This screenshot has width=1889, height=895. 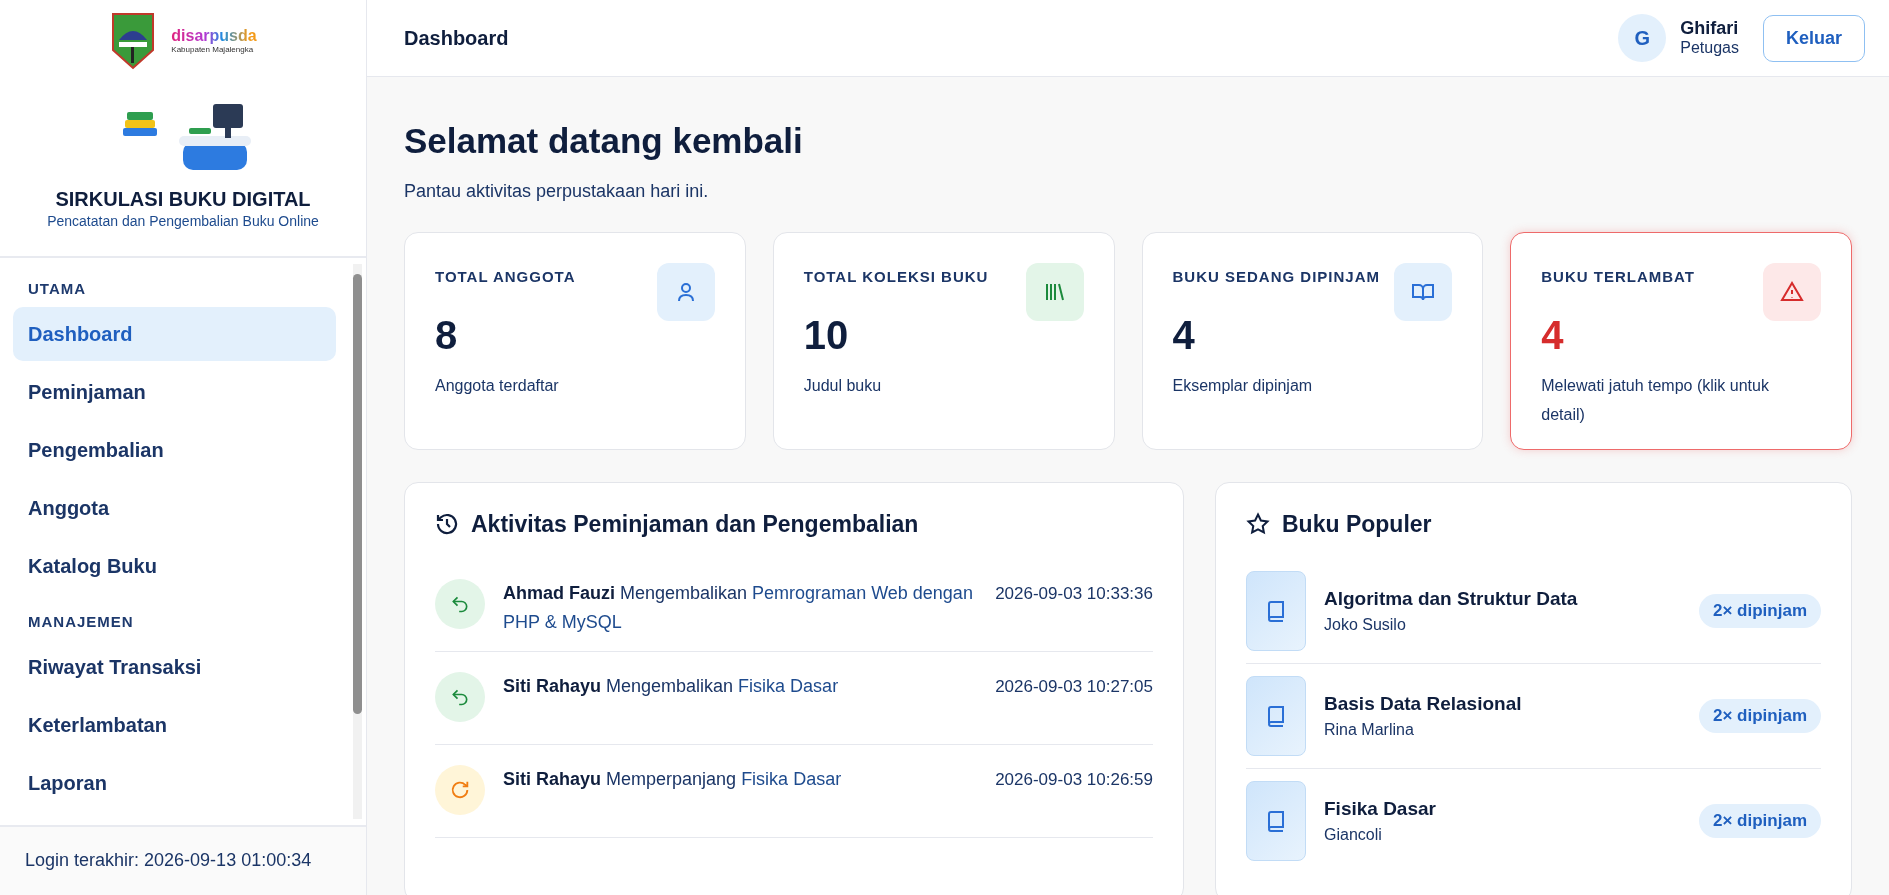 What do you see at coordinates (896, 277) in the screenshot?
I see `stat-label: TOTAL KOLEKSI BUKU` at bounding box center [896, 277].